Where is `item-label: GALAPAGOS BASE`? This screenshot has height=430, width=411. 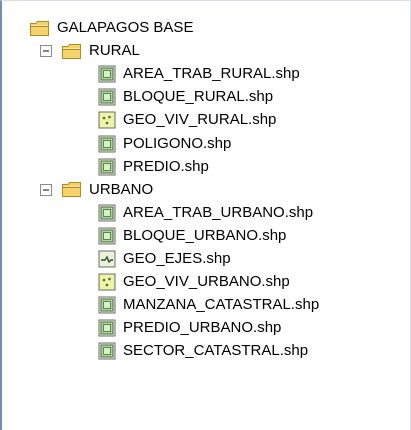 item-label: GALAPAGOS BASE is located at coordinates (125, 27).